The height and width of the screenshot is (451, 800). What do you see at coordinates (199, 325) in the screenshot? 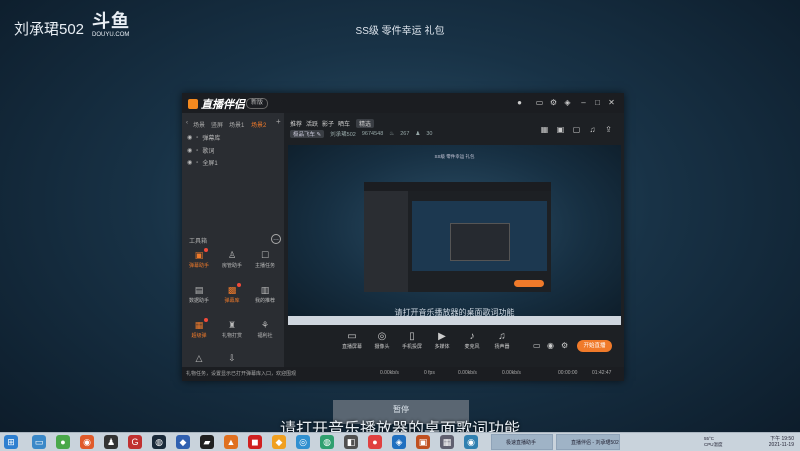
I see `super-icon: ▦` at bounding box center [199, 325].